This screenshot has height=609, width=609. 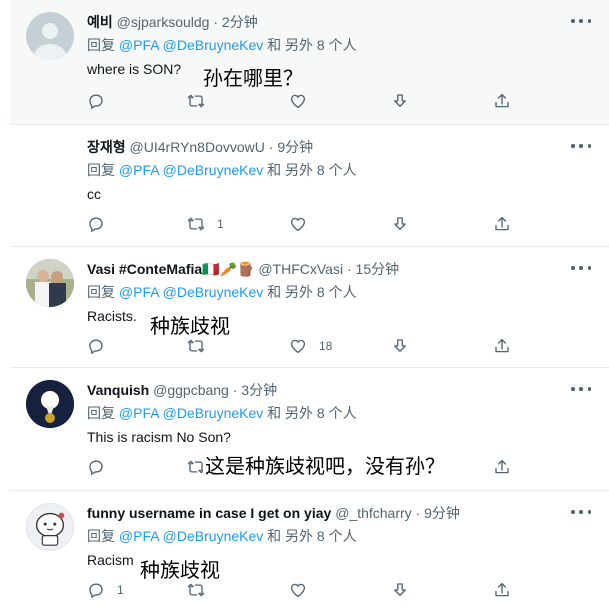 I want to click on translation-caption: 这是种族歧视吧，没有孙？, so click(x=325, y=464).